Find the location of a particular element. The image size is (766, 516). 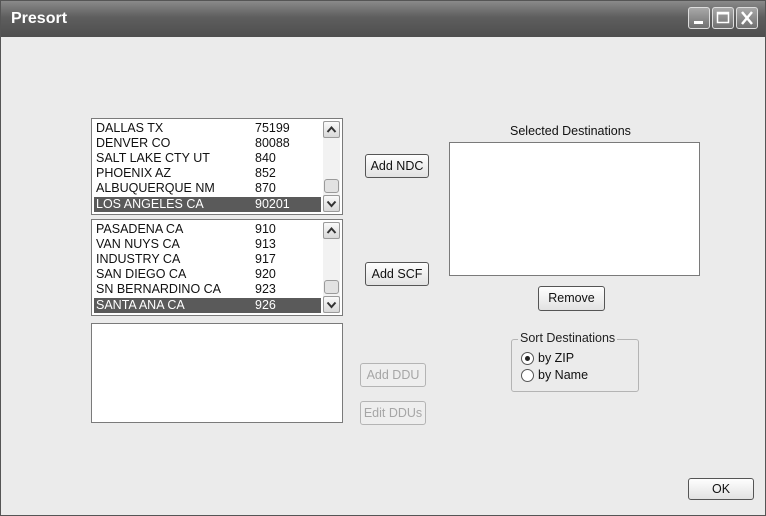

ndc-scrollbar is located at coordinates (331, 166).